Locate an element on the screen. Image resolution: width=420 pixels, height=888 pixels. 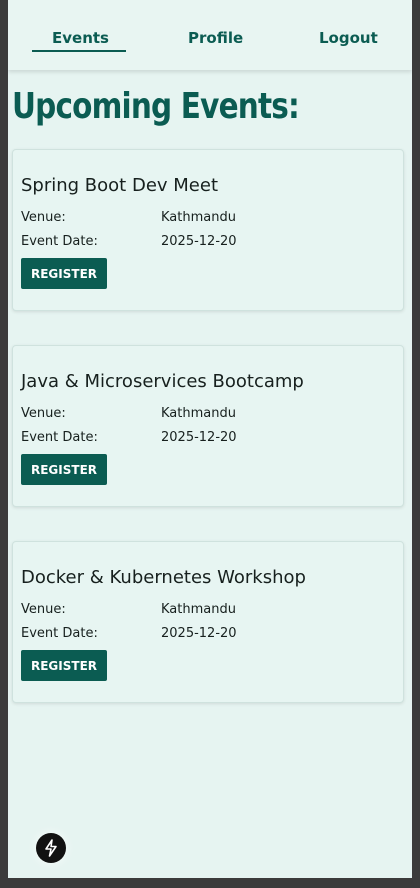
page-title: Upcoming Events: is located at coordinates (156, 106).